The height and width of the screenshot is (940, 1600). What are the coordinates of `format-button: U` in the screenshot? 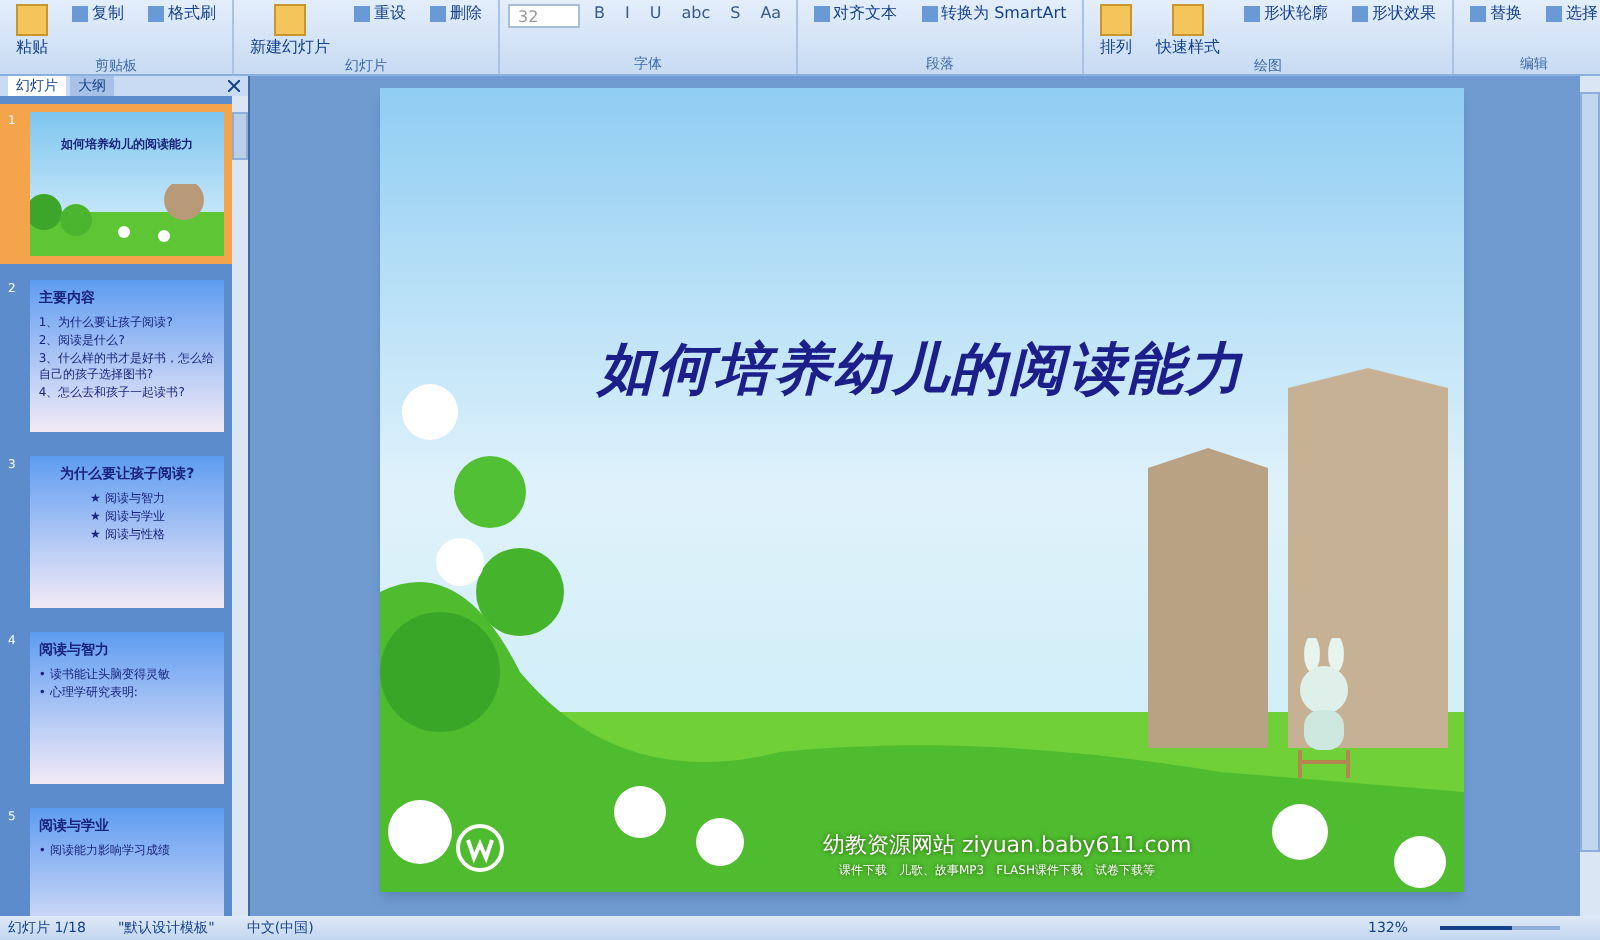 It's located at (655, 14).